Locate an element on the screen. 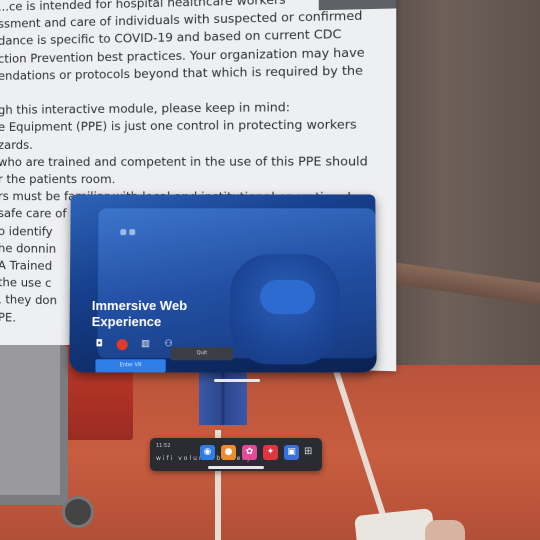  window-controls is located at coordinates (129, 229).